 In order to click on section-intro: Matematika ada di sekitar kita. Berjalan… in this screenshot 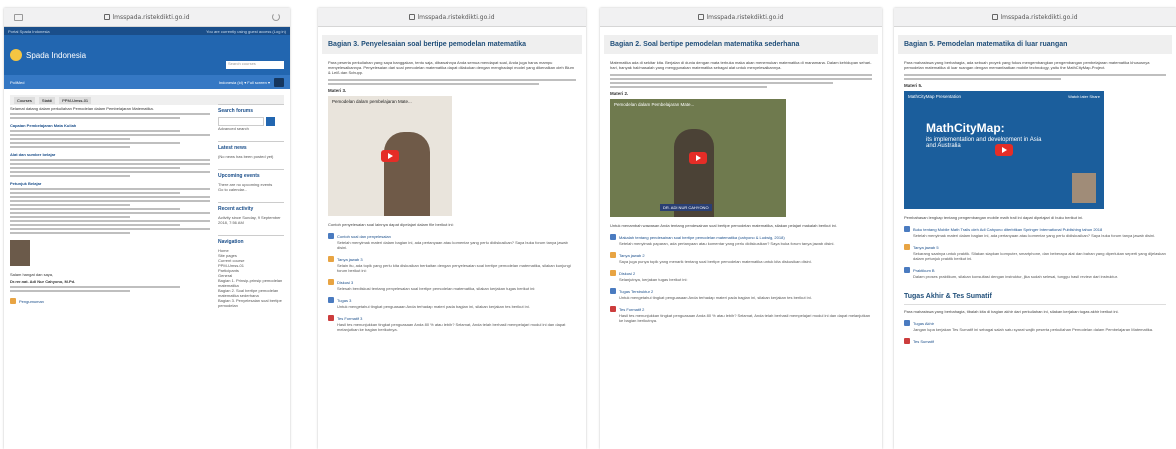, I will do `click(741, 65)`.